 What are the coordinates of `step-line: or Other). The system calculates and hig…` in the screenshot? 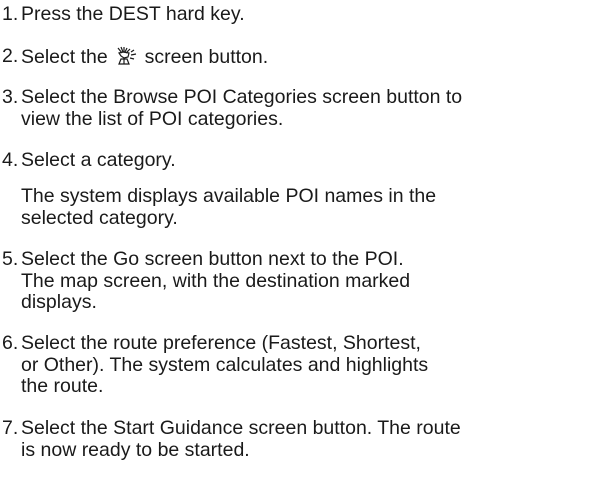 It's located at (225, 364).